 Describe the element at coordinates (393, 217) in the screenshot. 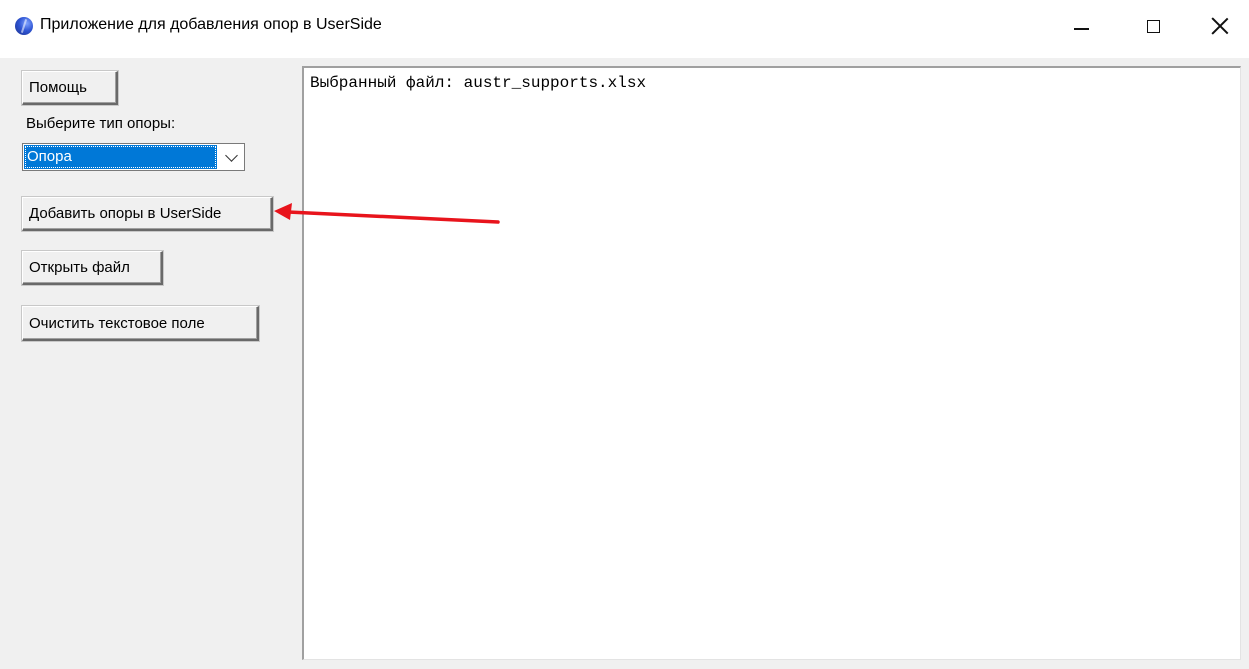

I see `annotation-arrow-line` at that location.